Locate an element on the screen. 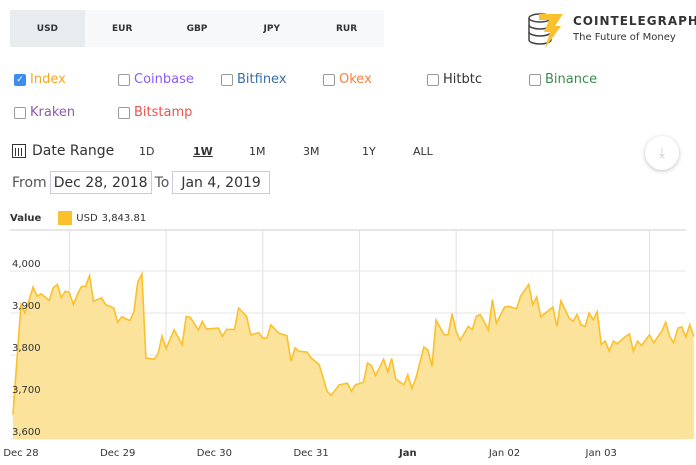 This screenshot has height=465, width=696. x-tick-label: Jan 02 is located at coordinates (504, 453).